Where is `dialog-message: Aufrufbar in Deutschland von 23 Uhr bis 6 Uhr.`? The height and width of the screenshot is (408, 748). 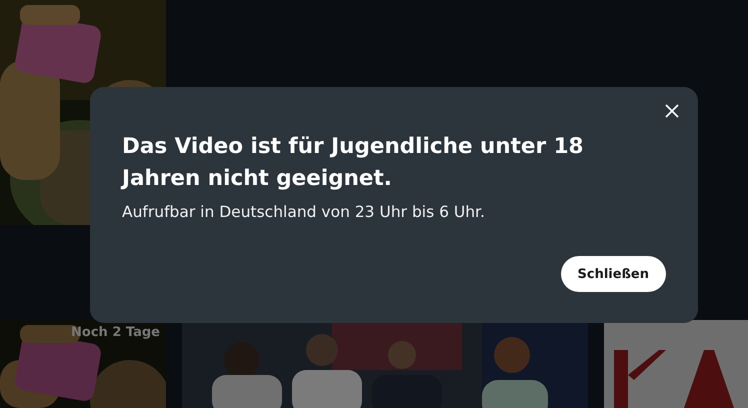
dialog-message: Aufrufbar in Deutschland von 23 Uhr bis 6 Uhr. is located at coordinates (304, 212).